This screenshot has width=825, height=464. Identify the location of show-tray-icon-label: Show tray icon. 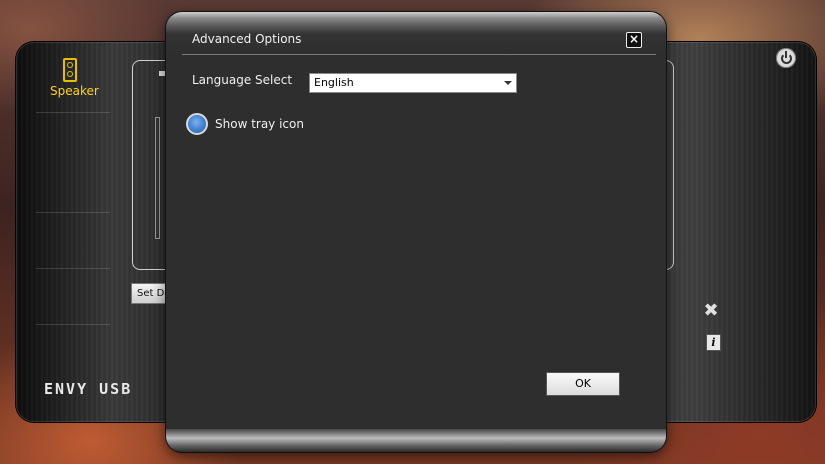
(259, 124).